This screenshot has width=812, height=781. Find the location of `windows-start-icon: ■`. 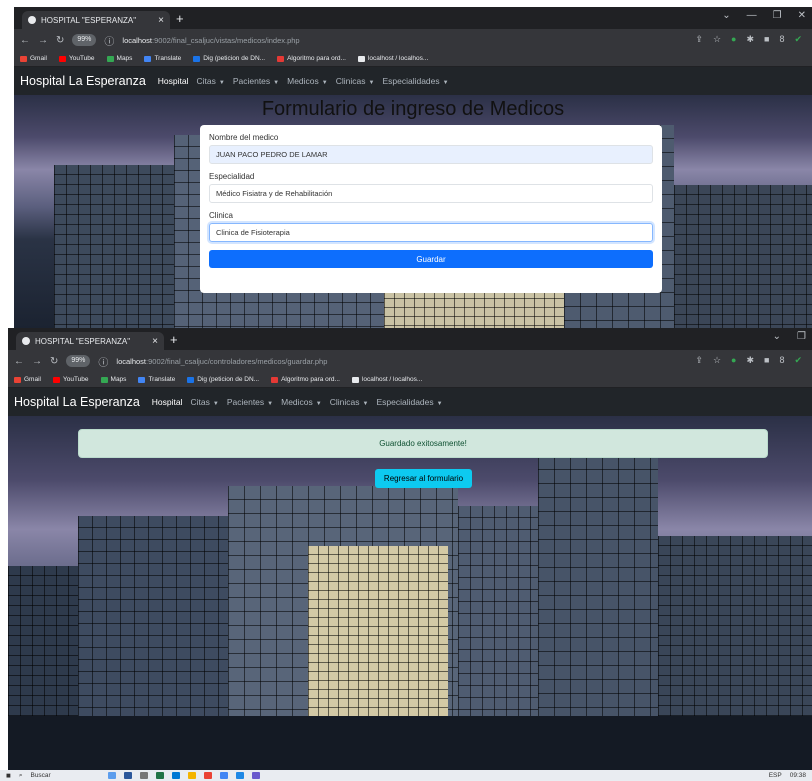

windows-start-icon: ■ is located at coordinates (8, 775).